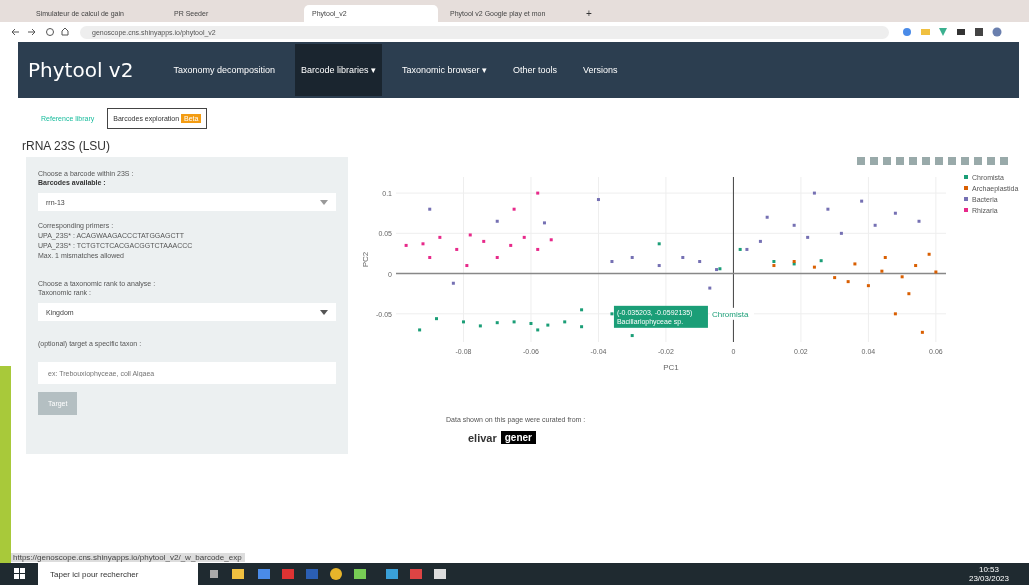 The image size is (1029, 585). I want to click on nav-item: Taxonomic browser ▾, so click(444, 70).